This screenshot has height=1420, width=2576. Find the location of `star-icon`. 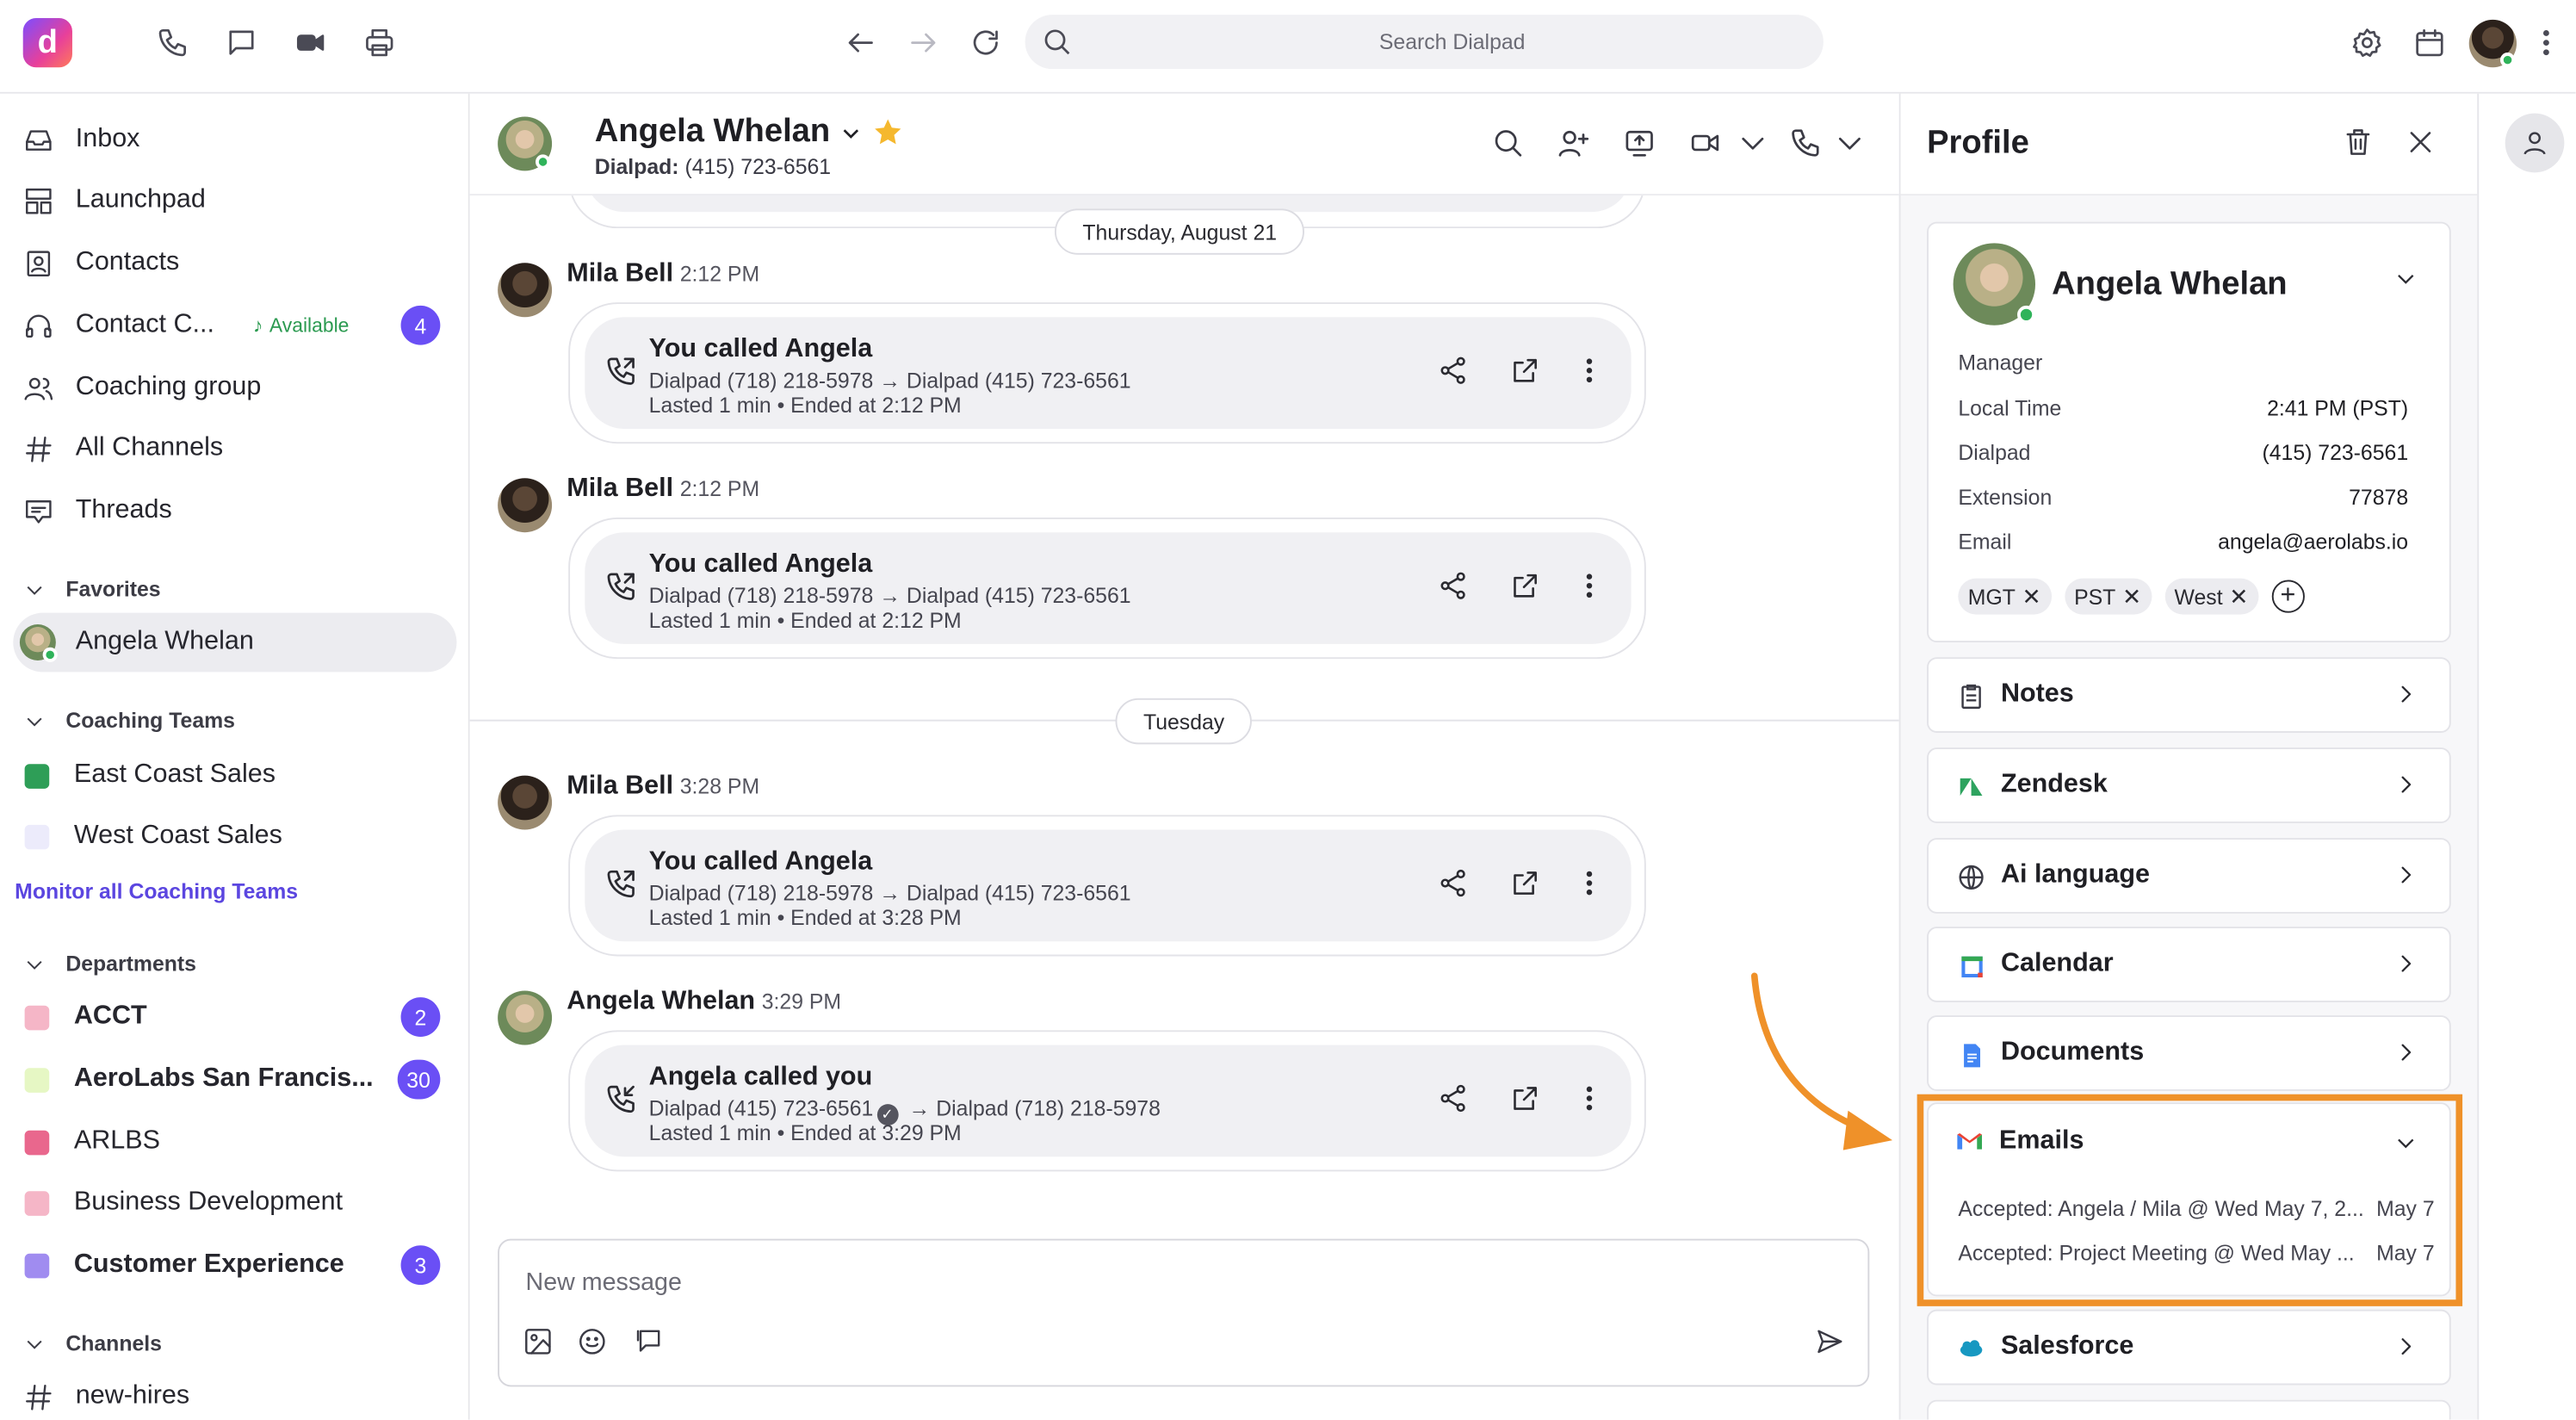

star-icon is located at coordinates (888, 131).